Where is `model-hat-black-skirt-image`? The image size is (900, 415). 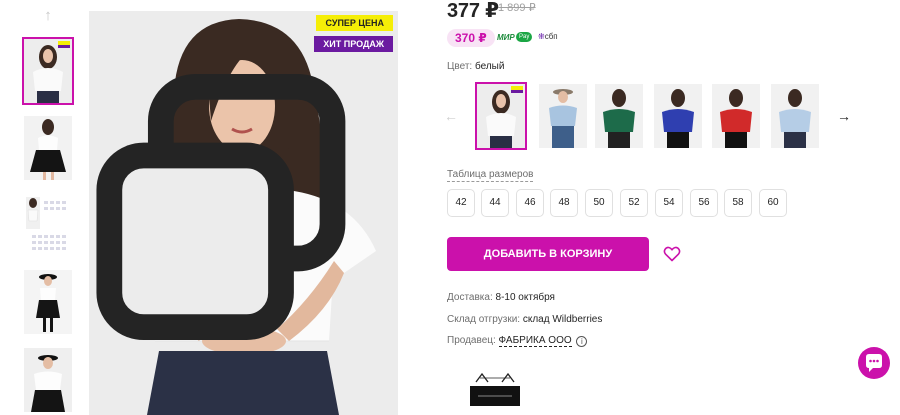
model-hat-black-skirt-image is located at coordinates (48, 302).